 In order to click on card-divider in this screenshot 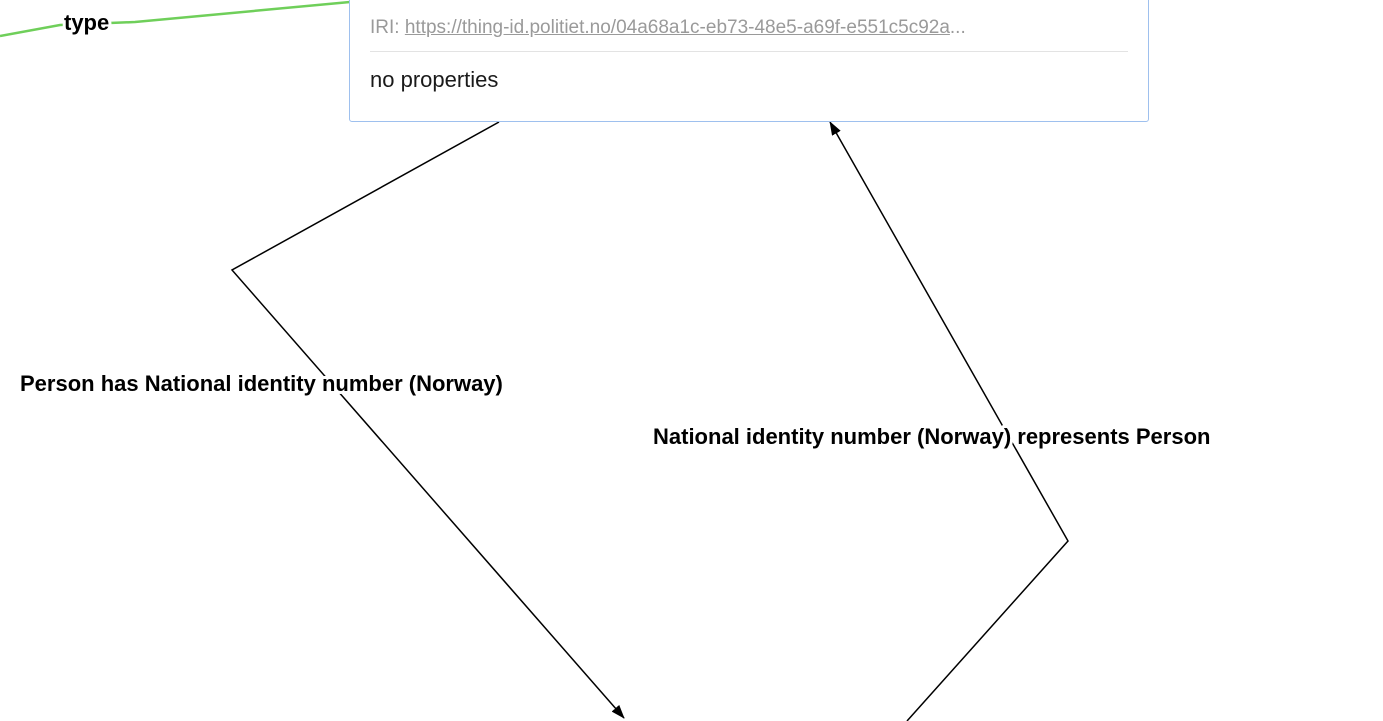, I will do `click(749, 51)`.